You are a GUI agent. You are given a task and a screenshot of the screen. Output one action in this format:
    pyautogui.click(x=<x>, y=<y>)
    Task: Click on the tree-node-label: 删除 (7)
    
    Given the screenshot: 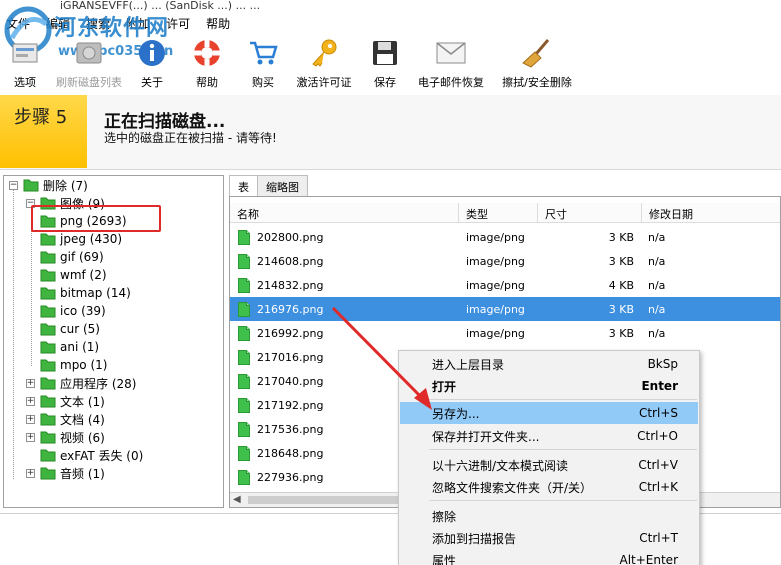 What is the action you would take?
    pyautogui.click(x=65, y=185)
    